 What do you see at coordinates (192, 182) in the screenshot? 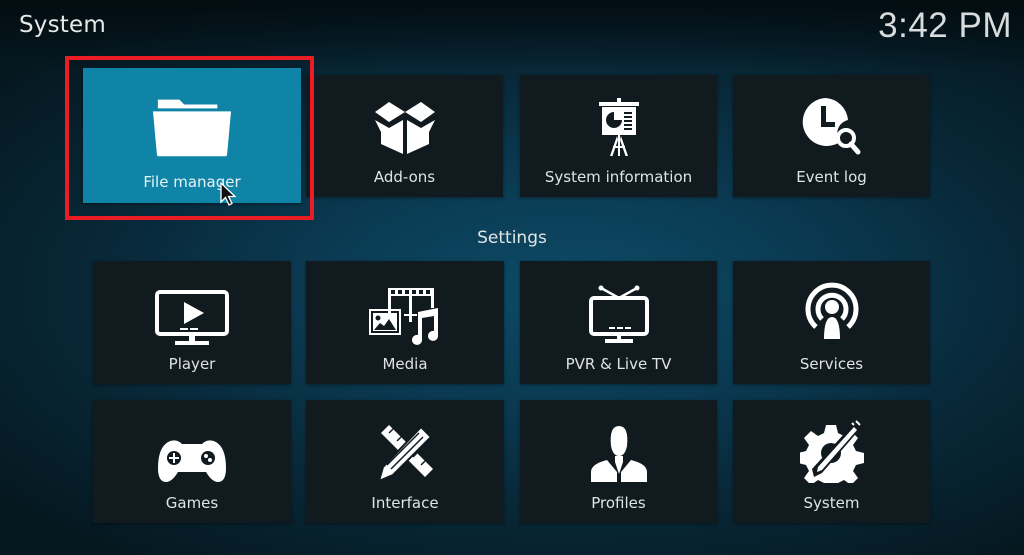
I see `tile-label: File manager` at bounding box center [192, 182].